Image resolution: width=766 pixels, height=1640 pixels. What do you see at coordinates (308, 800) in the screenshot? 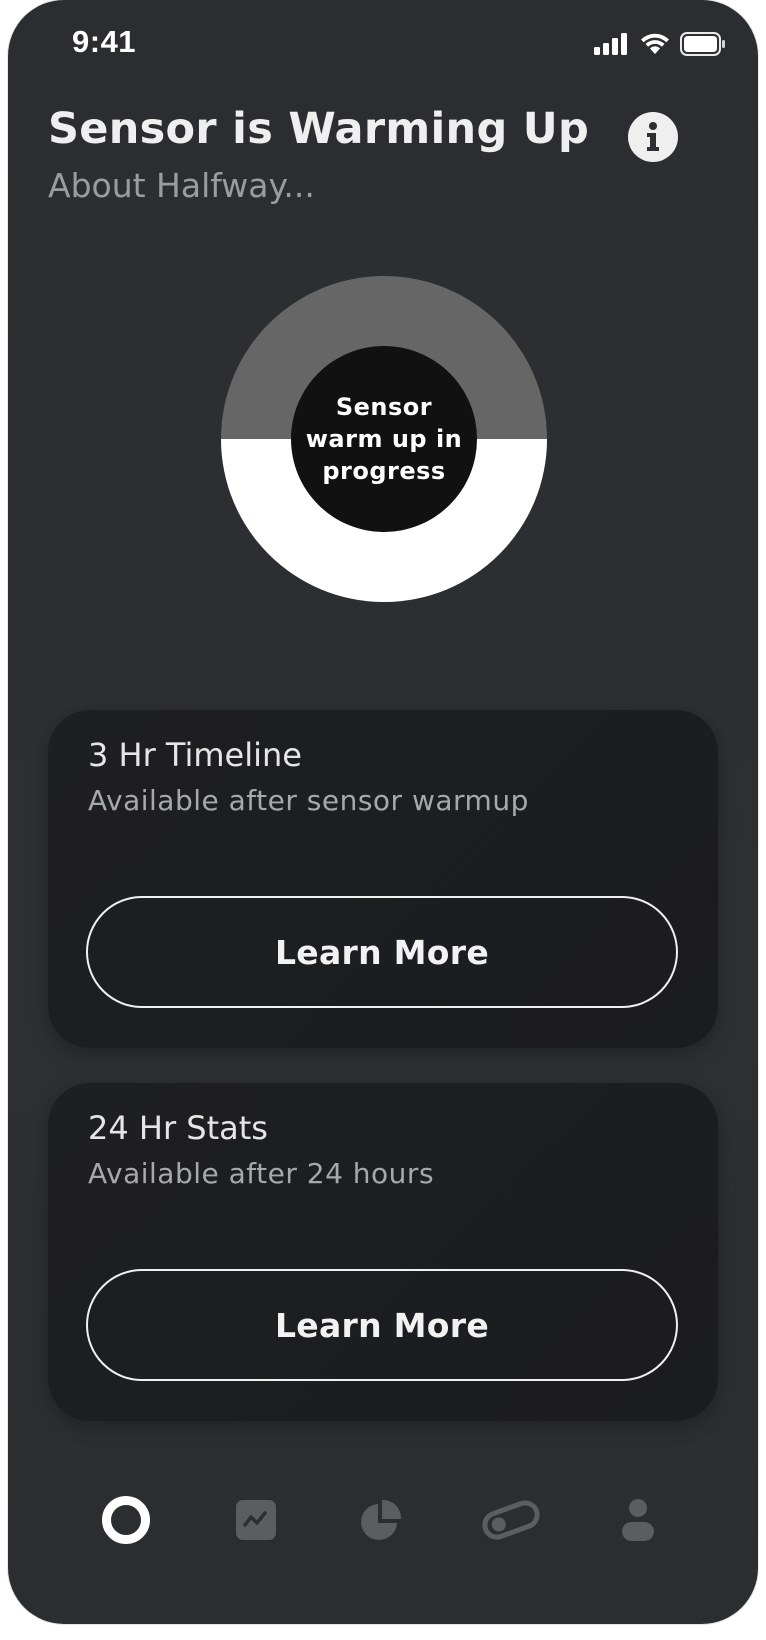
I see `card-subtitle: Available after sensor warmup` at bounding box center [308, 800].